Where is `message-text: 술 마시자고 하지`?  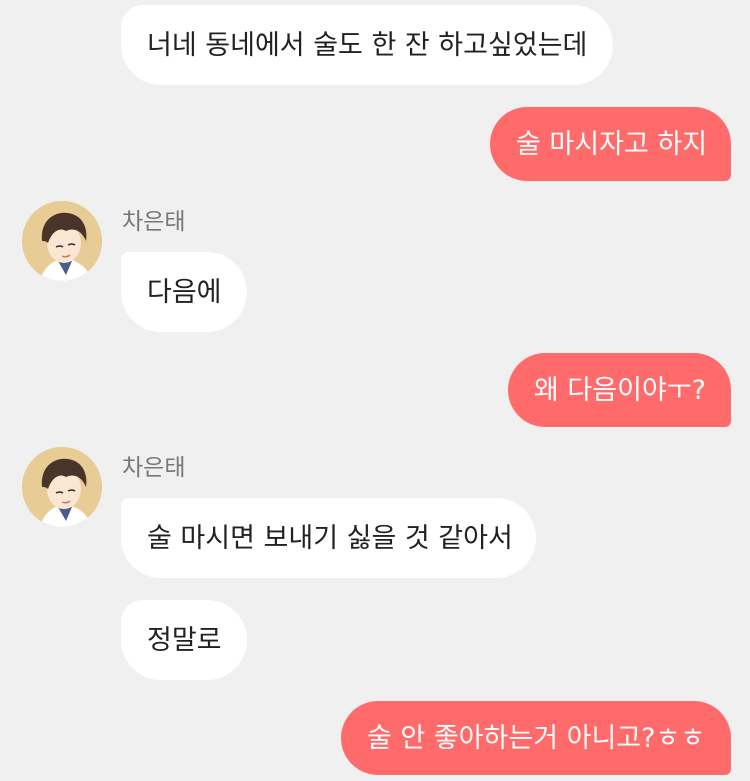
message-text: 술 마시자고 하지 is located at coordinates (612, 144).